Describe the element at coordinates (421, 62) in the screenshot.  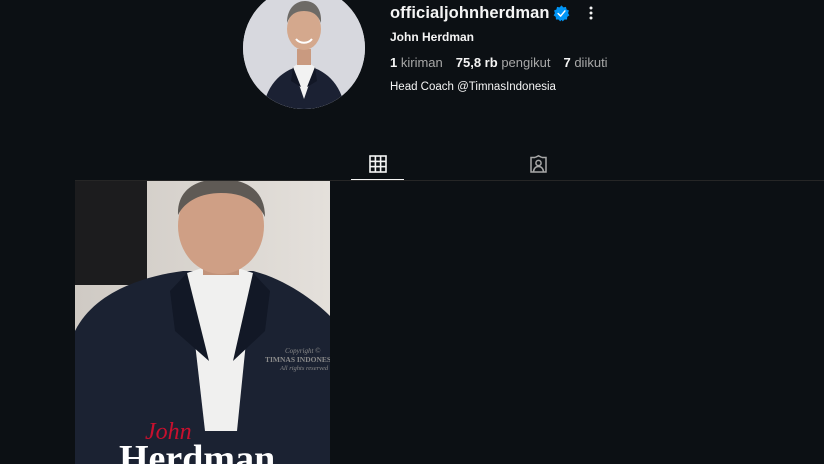
I see `posts-label: kiriman` at that location.